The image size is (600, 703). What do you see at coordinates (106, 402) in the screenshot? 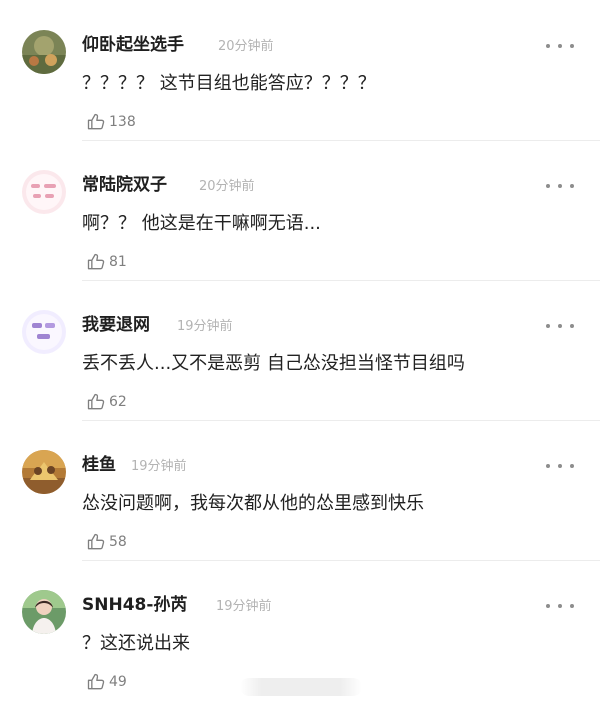
I see `like-button: 62` at bounding box center [106, 402].